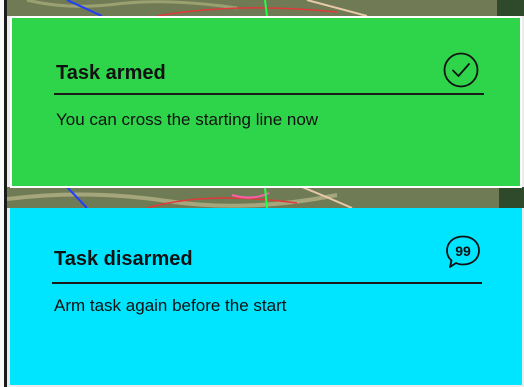 The image size is (524, 387). What do you see at coordinates (3, 193) in the screenshot?
I see `screen-edge-divider` at bounding box center [3, 193].